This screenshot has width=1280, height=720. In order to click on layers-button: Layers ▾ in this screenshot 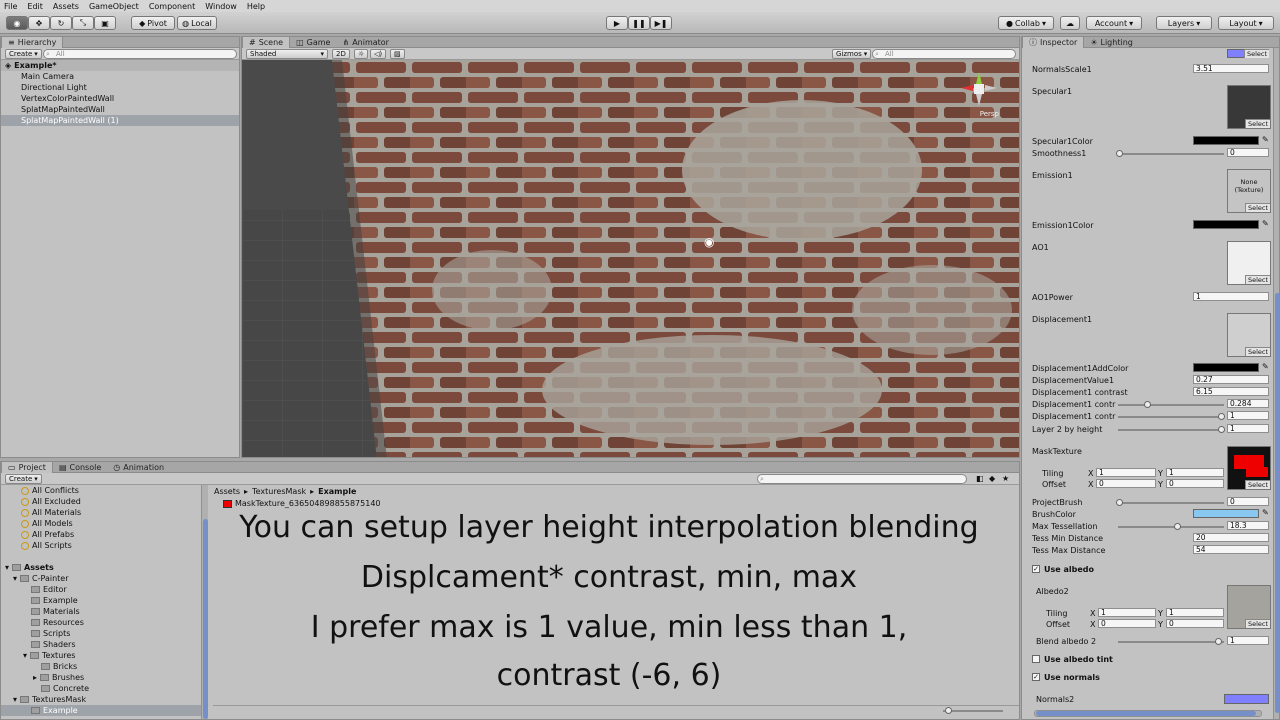, I will do `click(1184, 23)`.